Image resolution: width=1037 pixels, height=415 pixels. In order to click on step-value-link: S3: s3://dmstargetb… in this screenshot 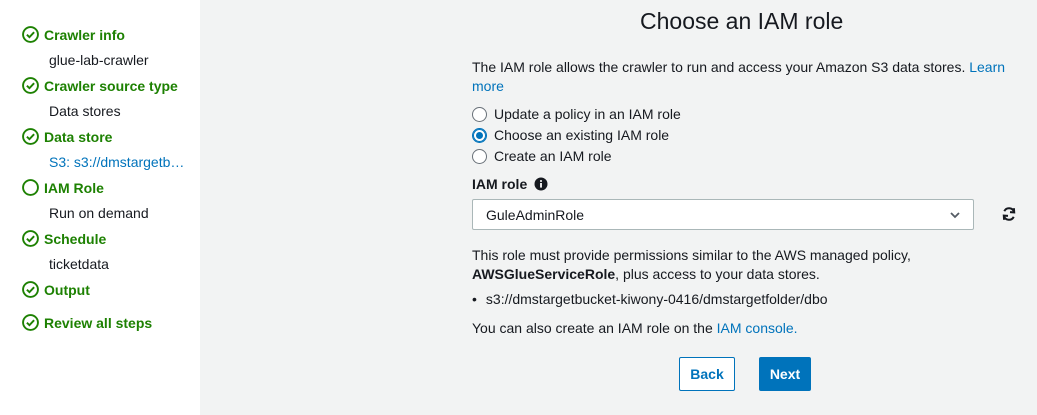, I will do `click(116, 162)`.